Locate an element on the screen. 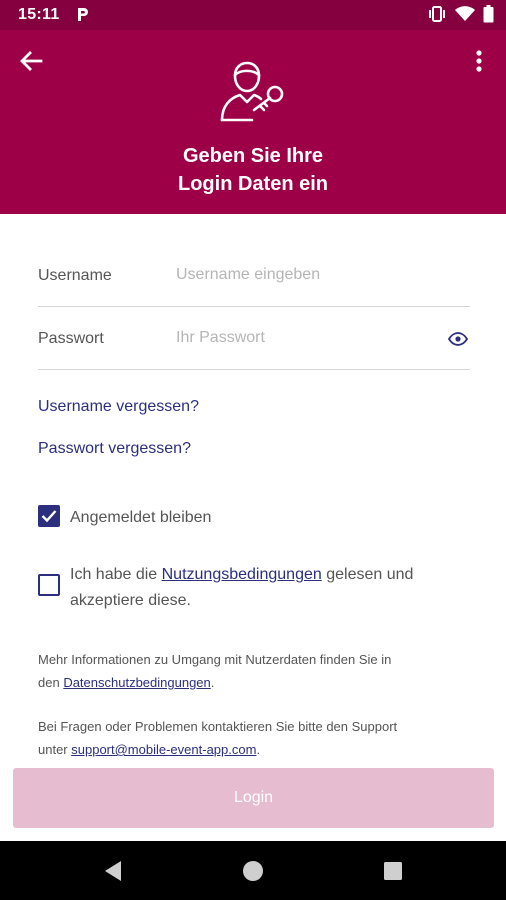 The height and width of the screenshot is (900, 506). privacy-info-prefix: den is located at coordinates (51, 682).